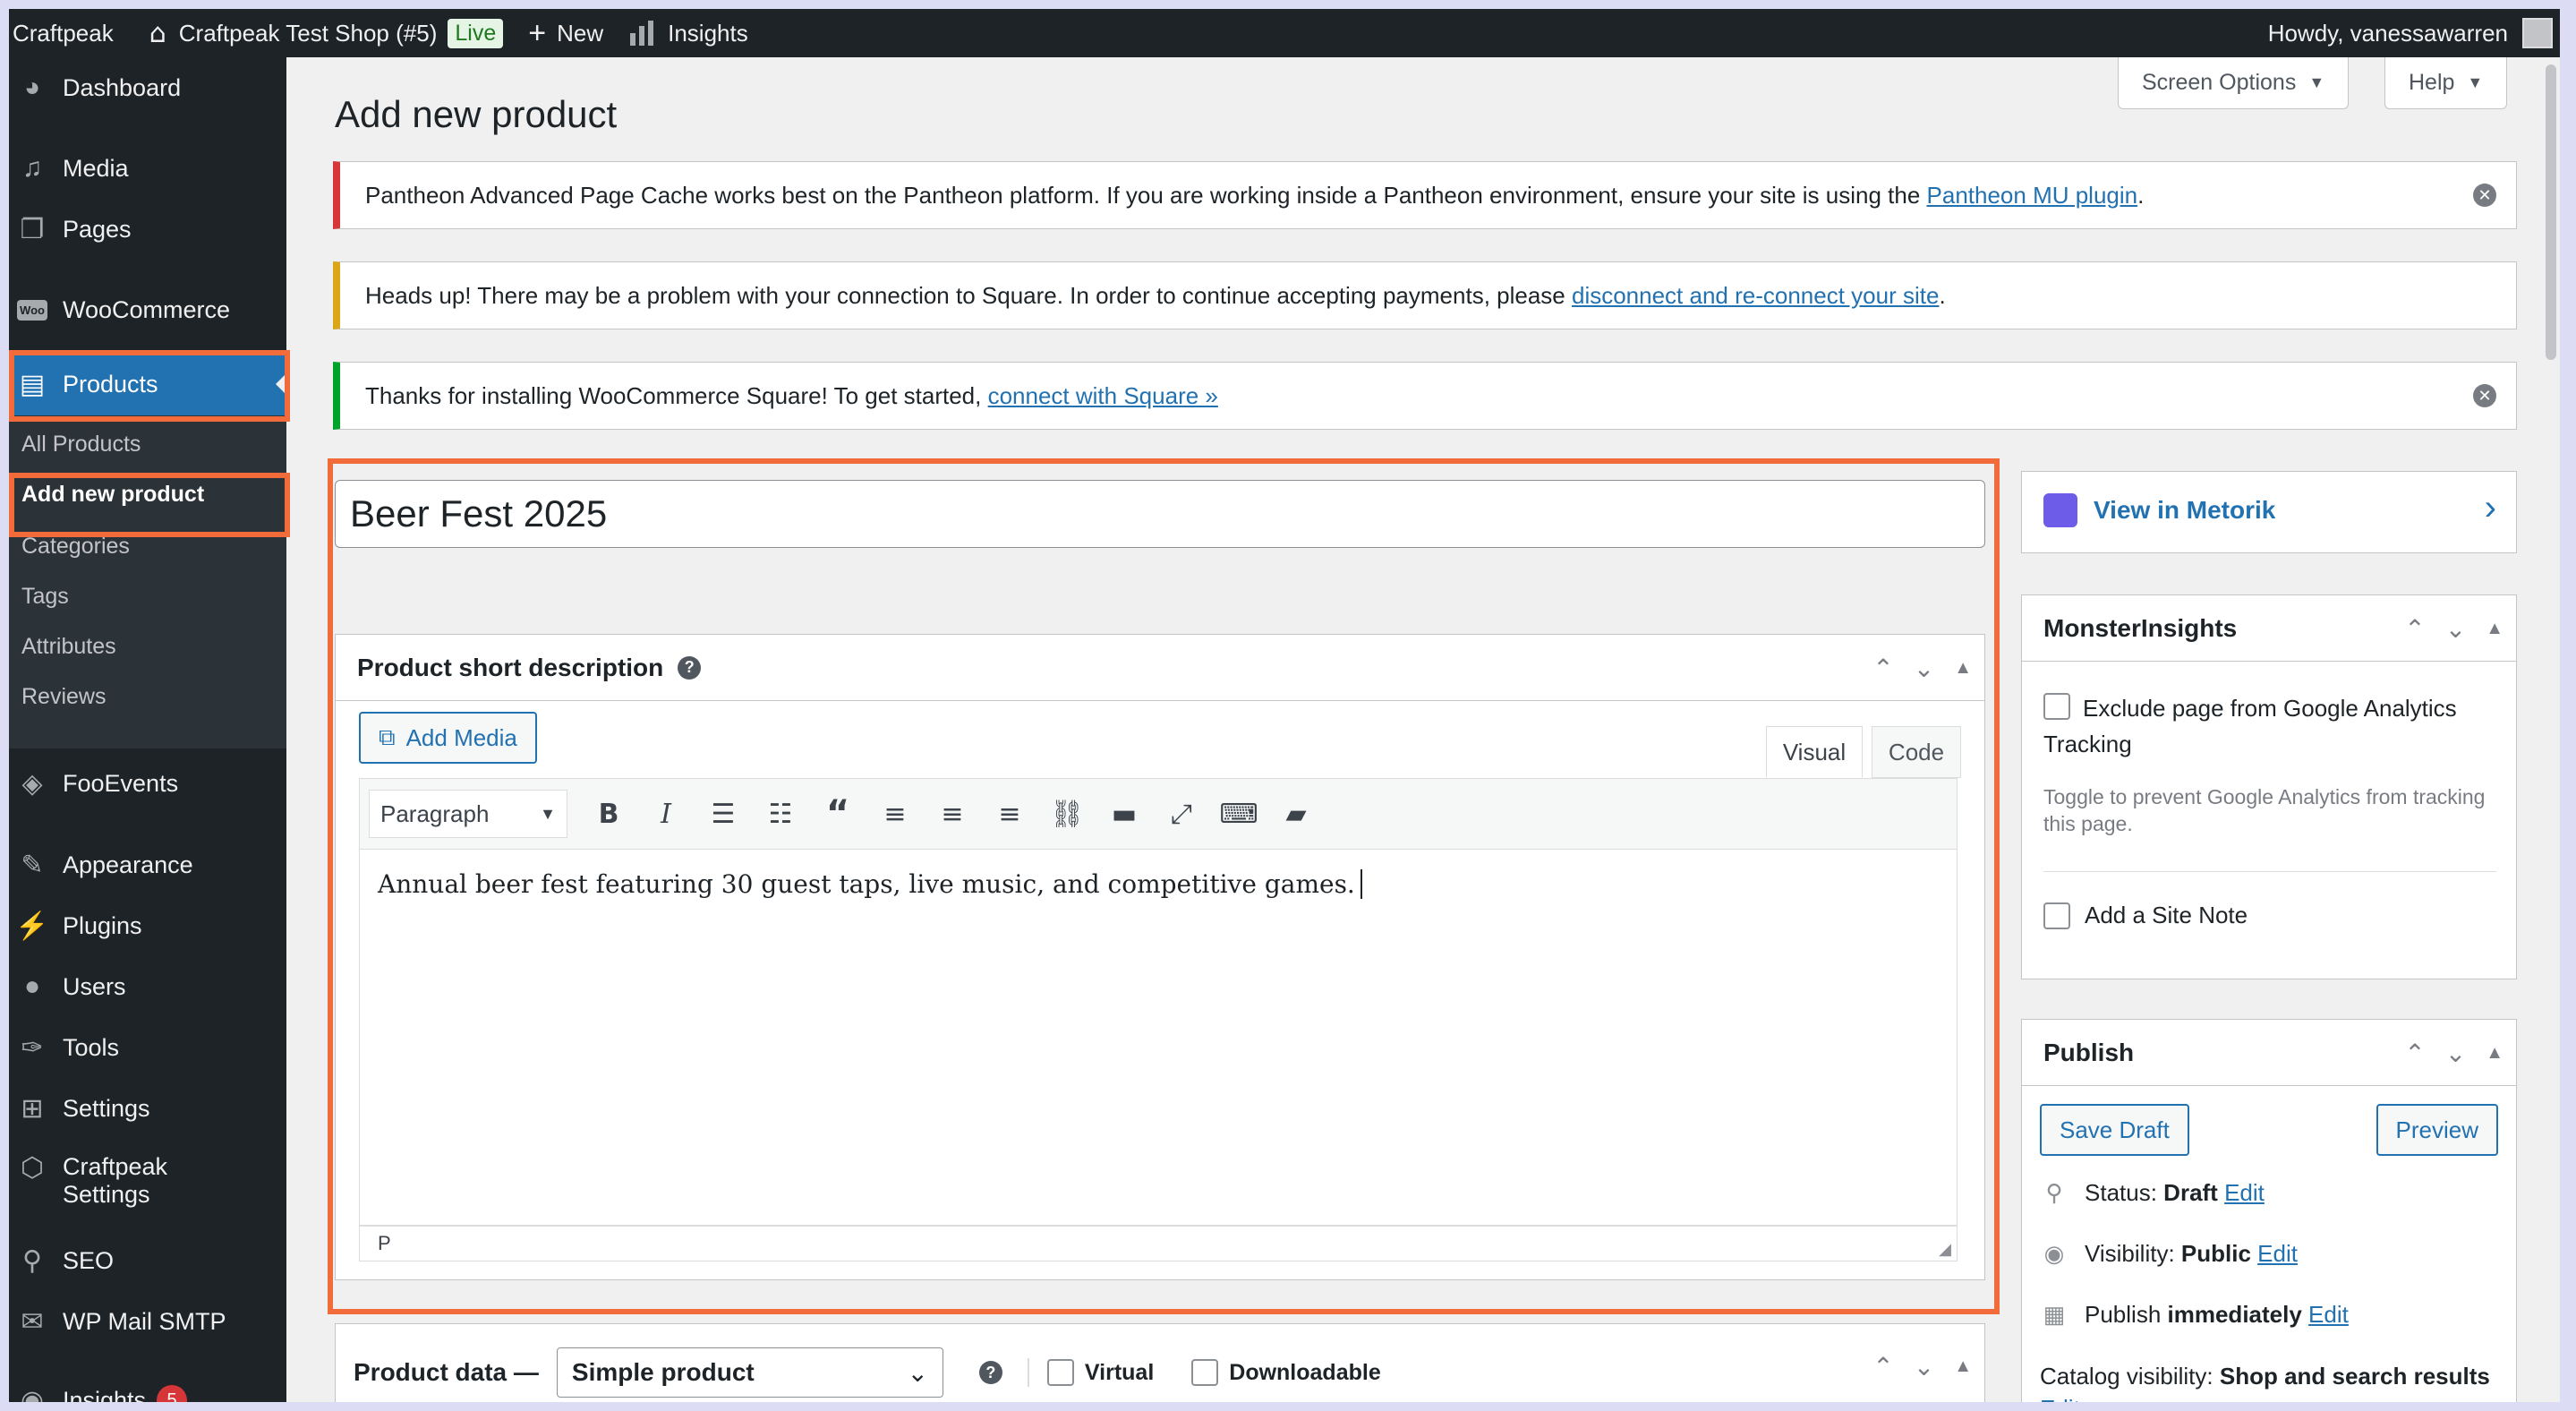 This screenshot has width=2576, height=1411. Describe the element at coordinates (1755, 295) in the screenshot. I see `reconnect-square-link: disconnect and re-connect your site` at that location.